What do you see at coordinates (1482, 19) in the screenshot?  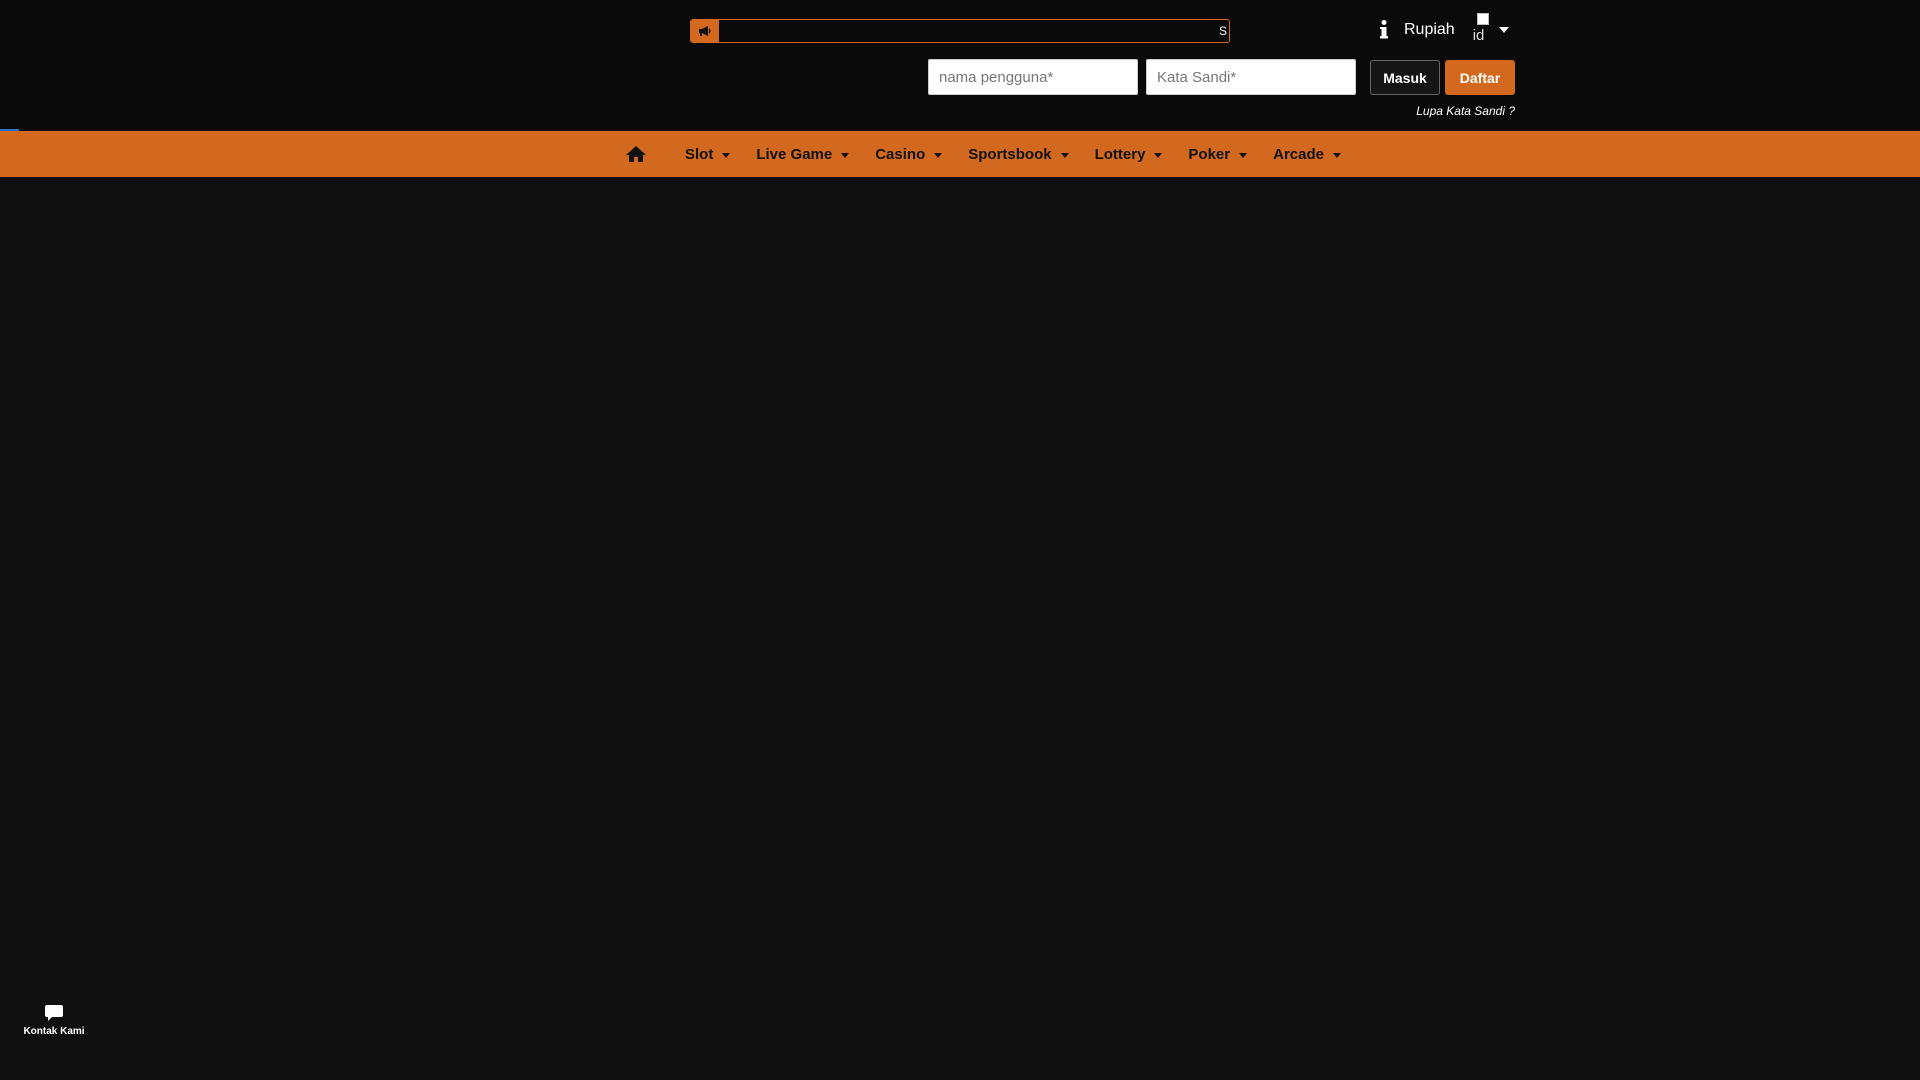 I see `broken-image-icon` at bounding box center [1482, 19].